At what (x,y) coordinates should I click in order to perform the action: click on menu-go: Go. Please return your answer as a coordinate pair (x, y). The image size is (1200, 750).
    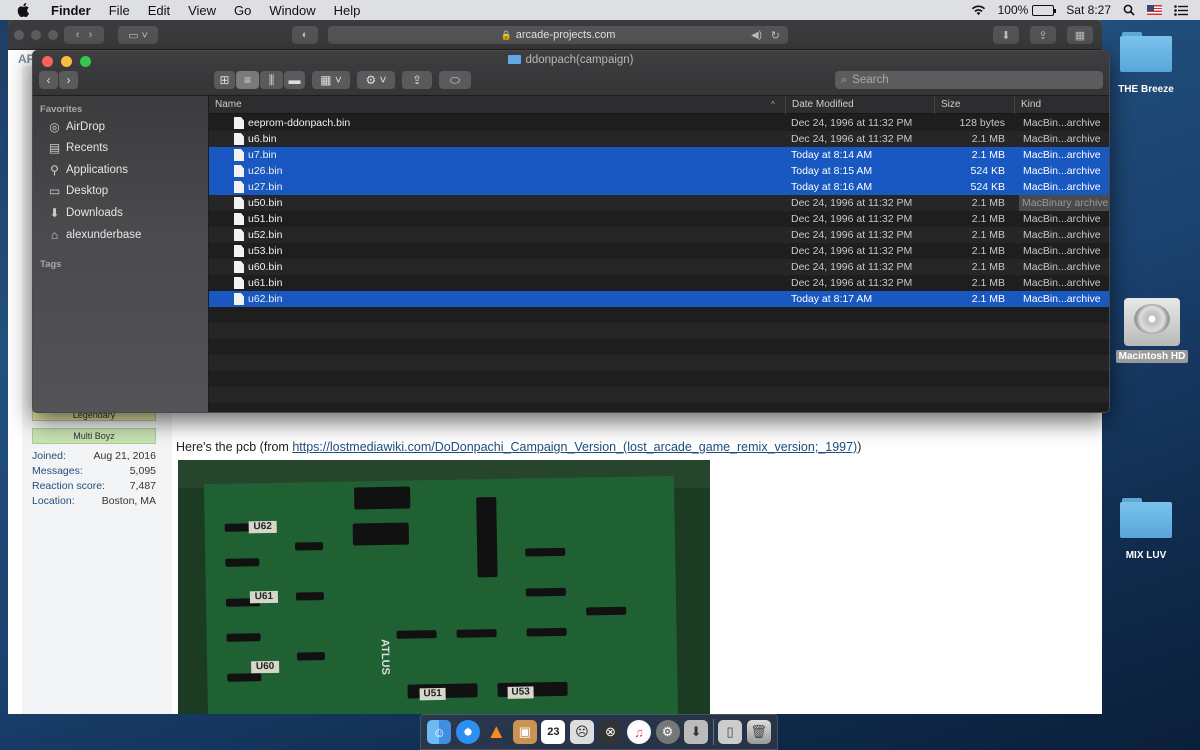
    Looking at the image, I should click on (242, 10).